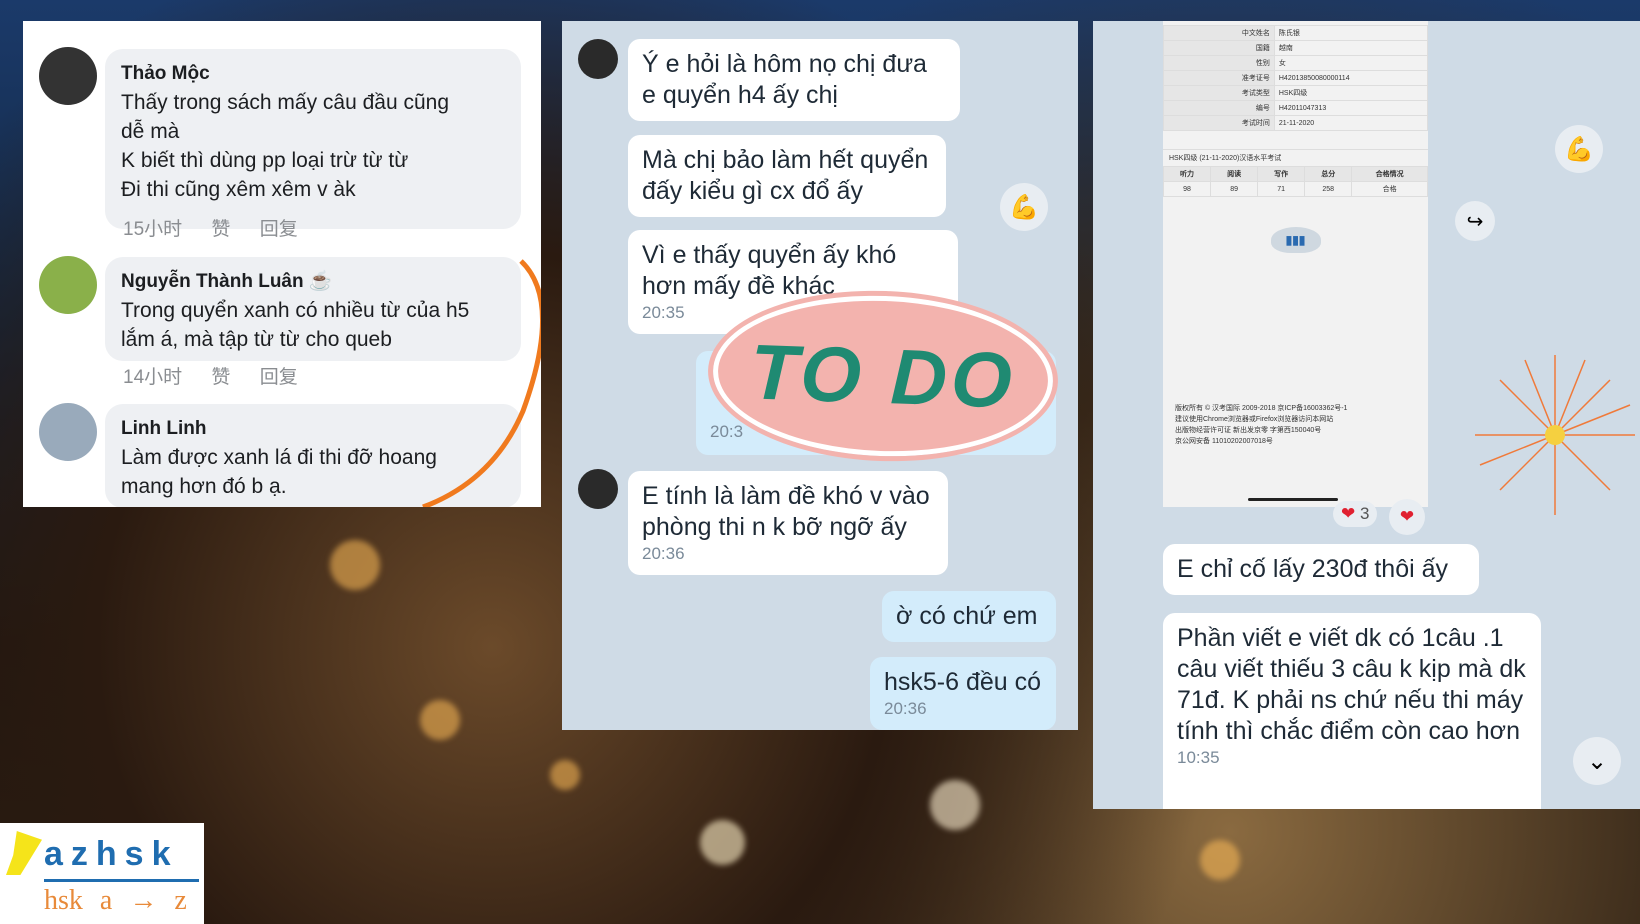  What do you see at coordinates (1198, 757) in the screenshot?
I see `message-time: 10:35` at bounding box center [1198, 757].